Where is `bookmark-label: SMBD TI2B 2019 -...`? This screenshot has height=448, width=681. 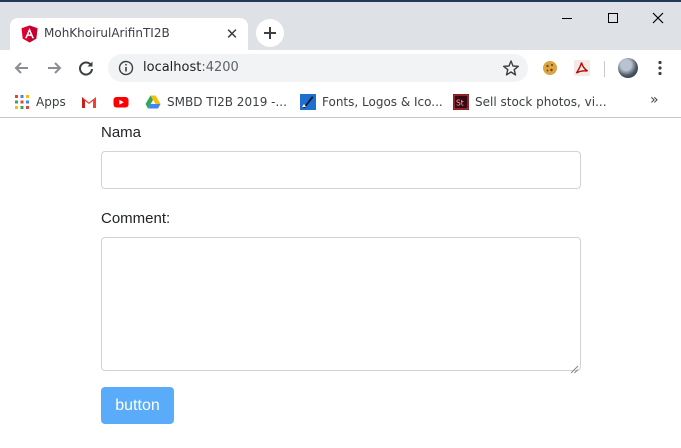 bookmark-label: SMBD TI2B 2019 -... is located at coordinates (227, 102).